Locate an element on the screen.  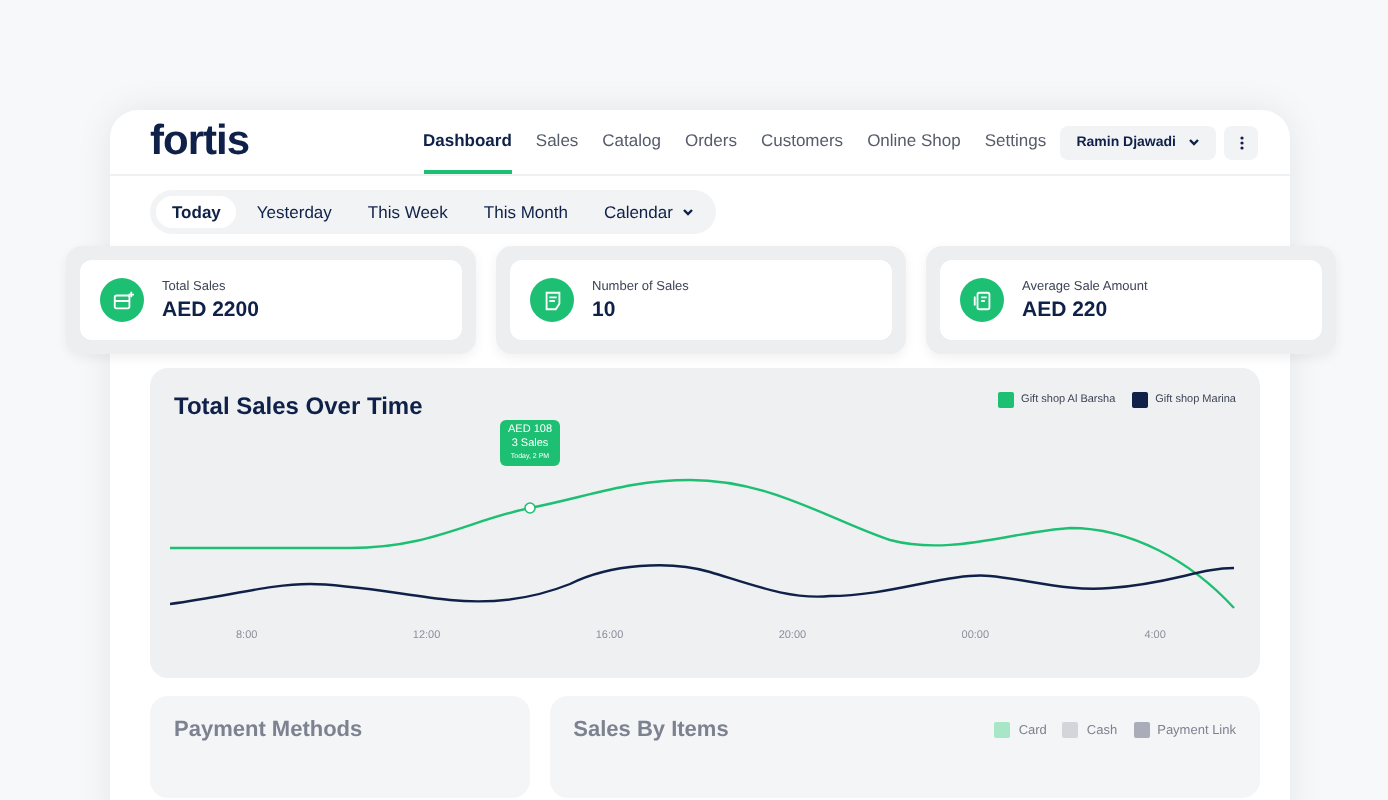
register-icon is located at coordinates (122, 300).